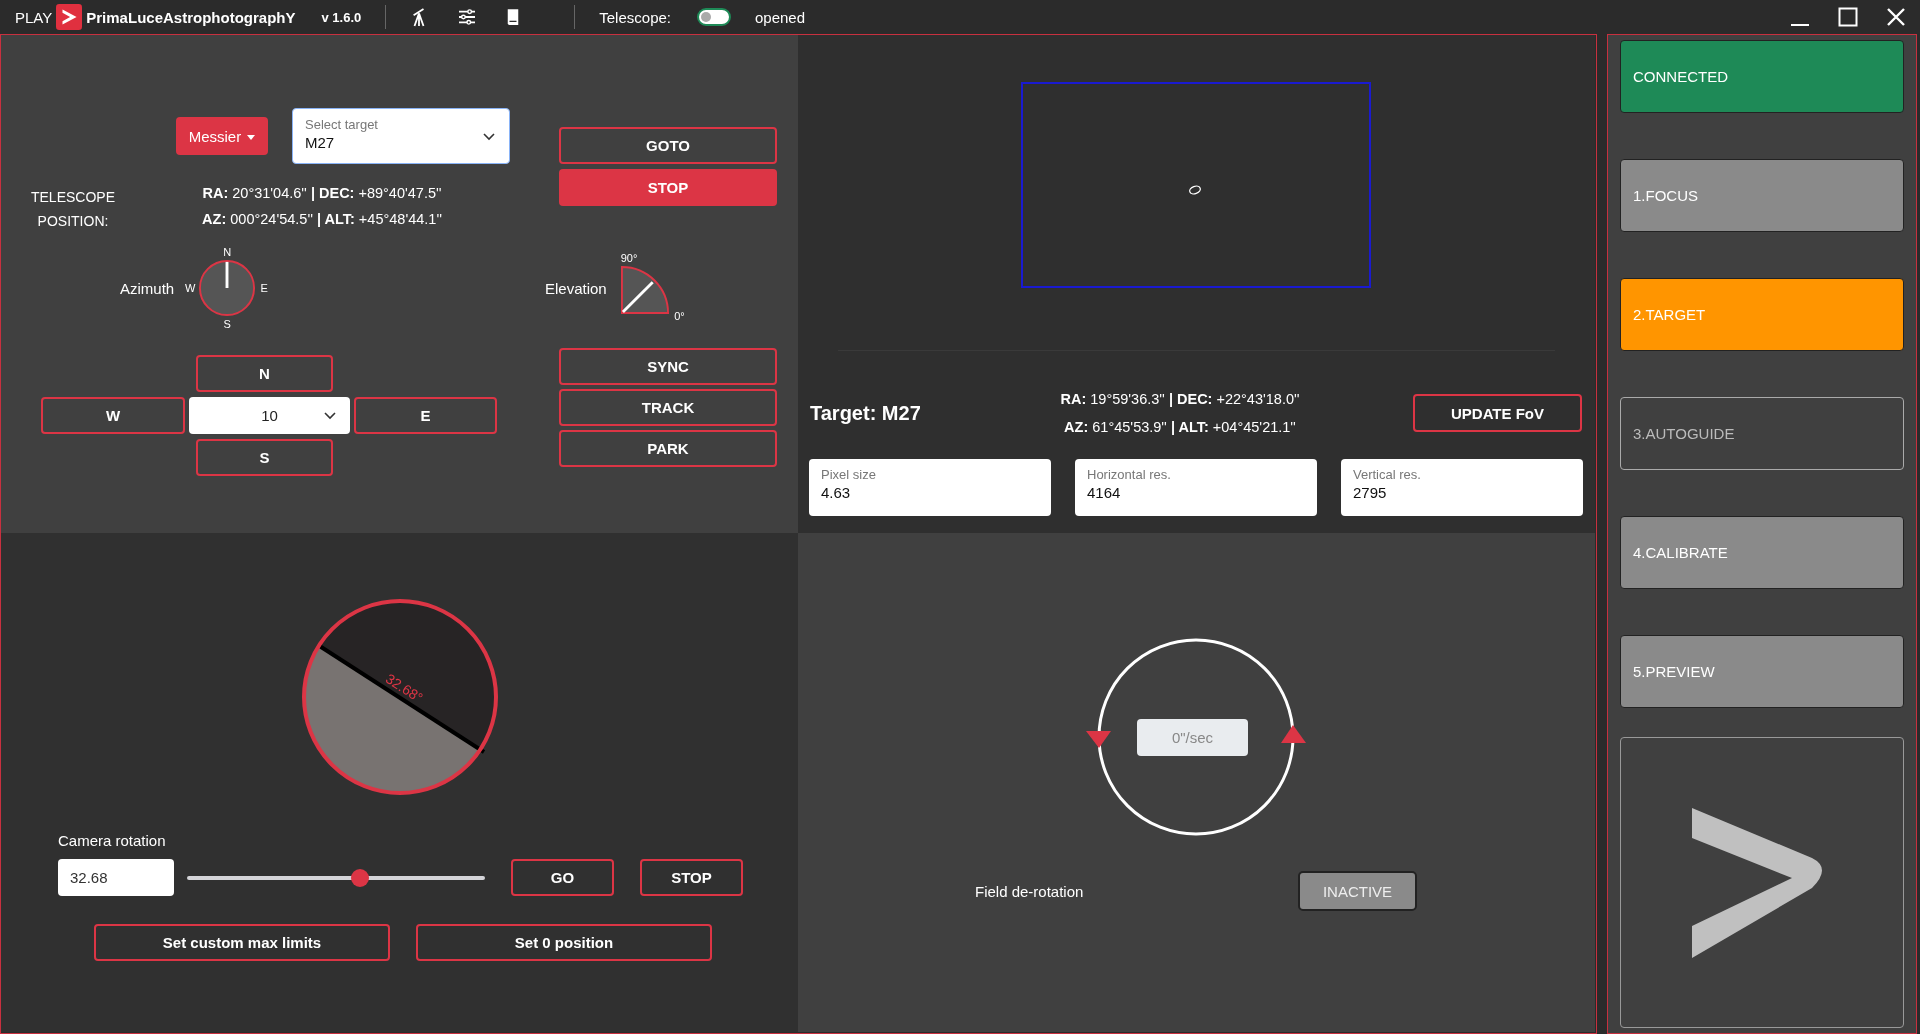  What do you see at coordinates (1196, 487) in the screenshot?
I see `camera-field: Horizontal res. 4164` at bounding box center [1196, 487].